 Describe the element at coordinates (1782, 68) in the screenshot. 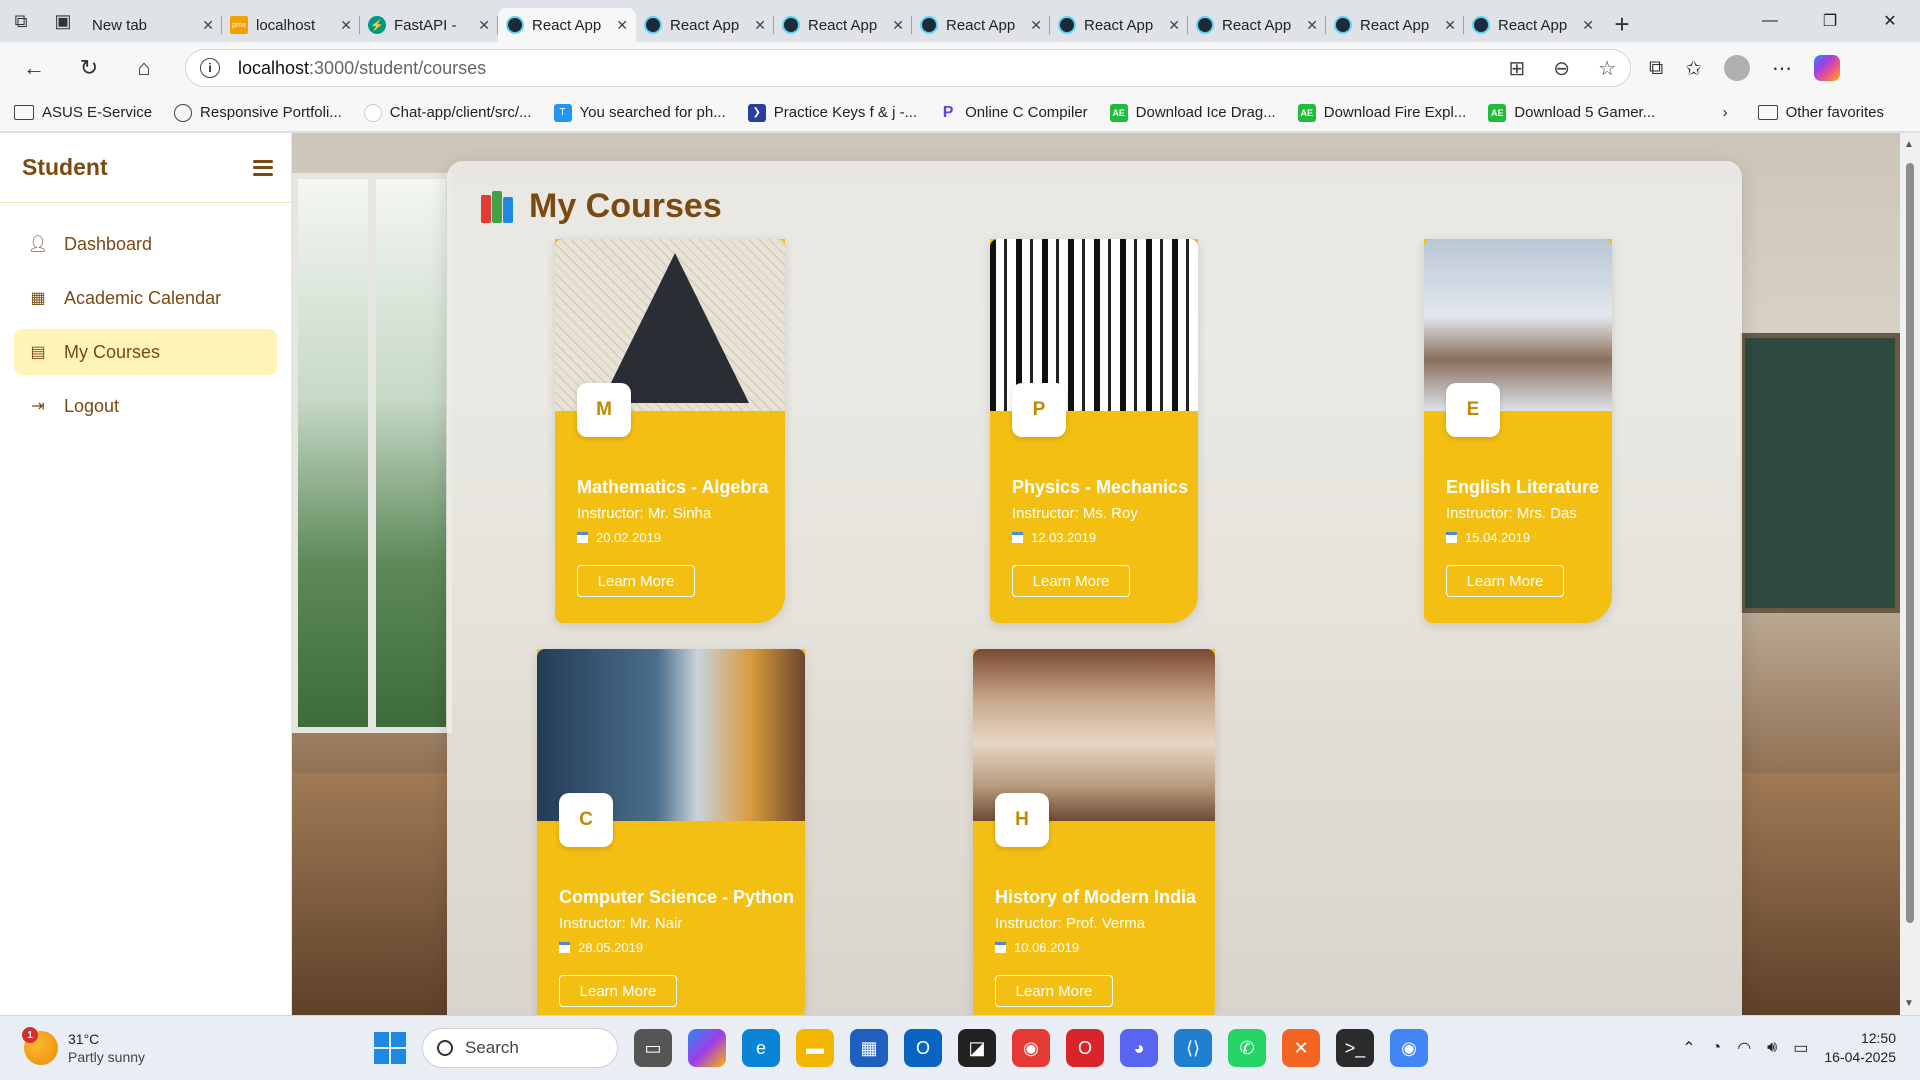

I see `more-menu-icon: ⋯` at that location.